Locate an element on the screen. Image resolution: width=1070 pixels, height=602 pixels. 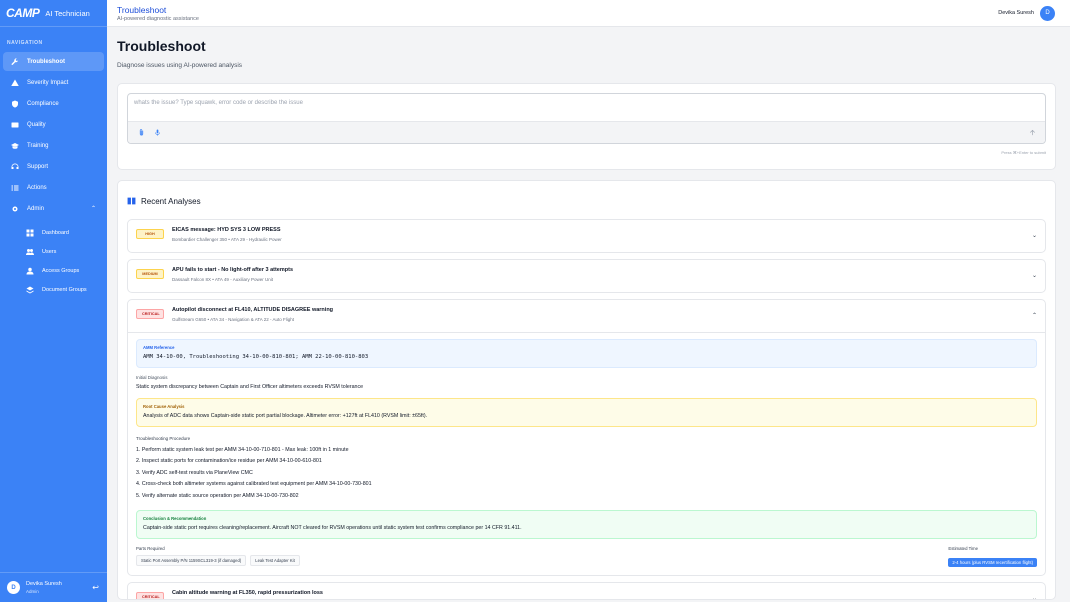
severity-badge: HIGH is located at coordinates (150, 234).